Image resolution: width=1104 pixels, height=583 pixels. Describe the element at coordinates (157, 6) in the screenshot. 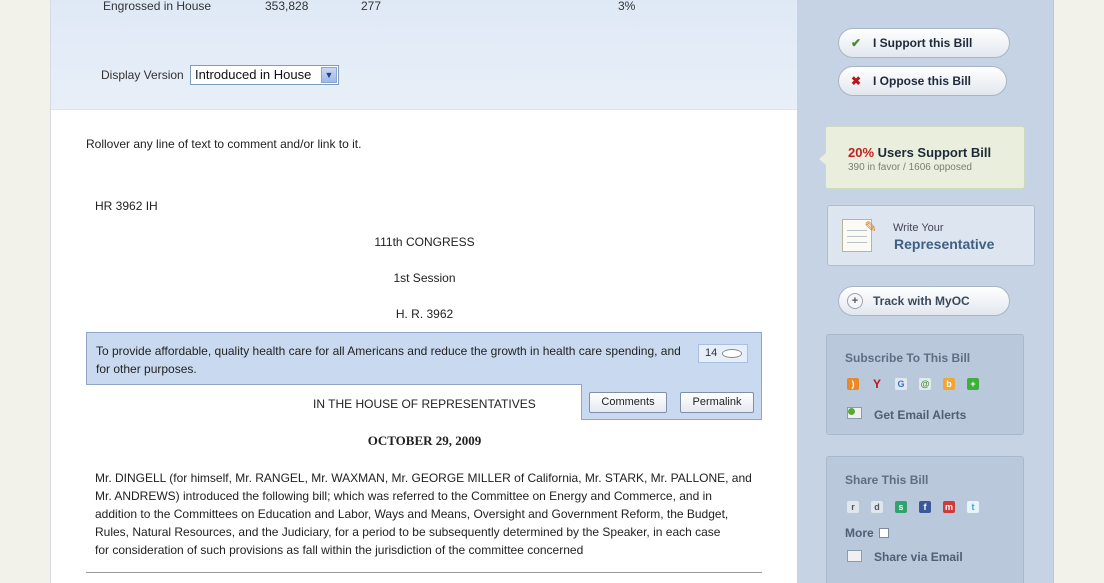

I see `version-name: Engrossed in House` at that location.